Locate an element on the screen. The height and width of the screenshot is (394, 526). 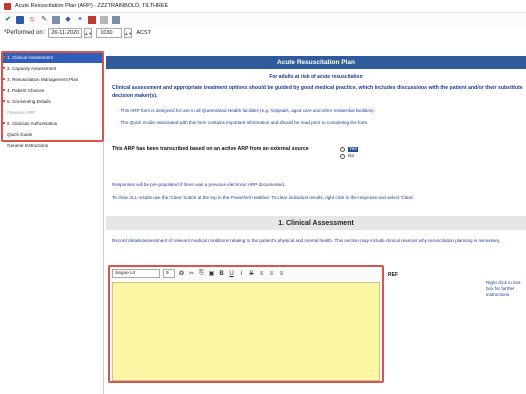
nav-icon: ✎ is located at coordinates (44, 20).